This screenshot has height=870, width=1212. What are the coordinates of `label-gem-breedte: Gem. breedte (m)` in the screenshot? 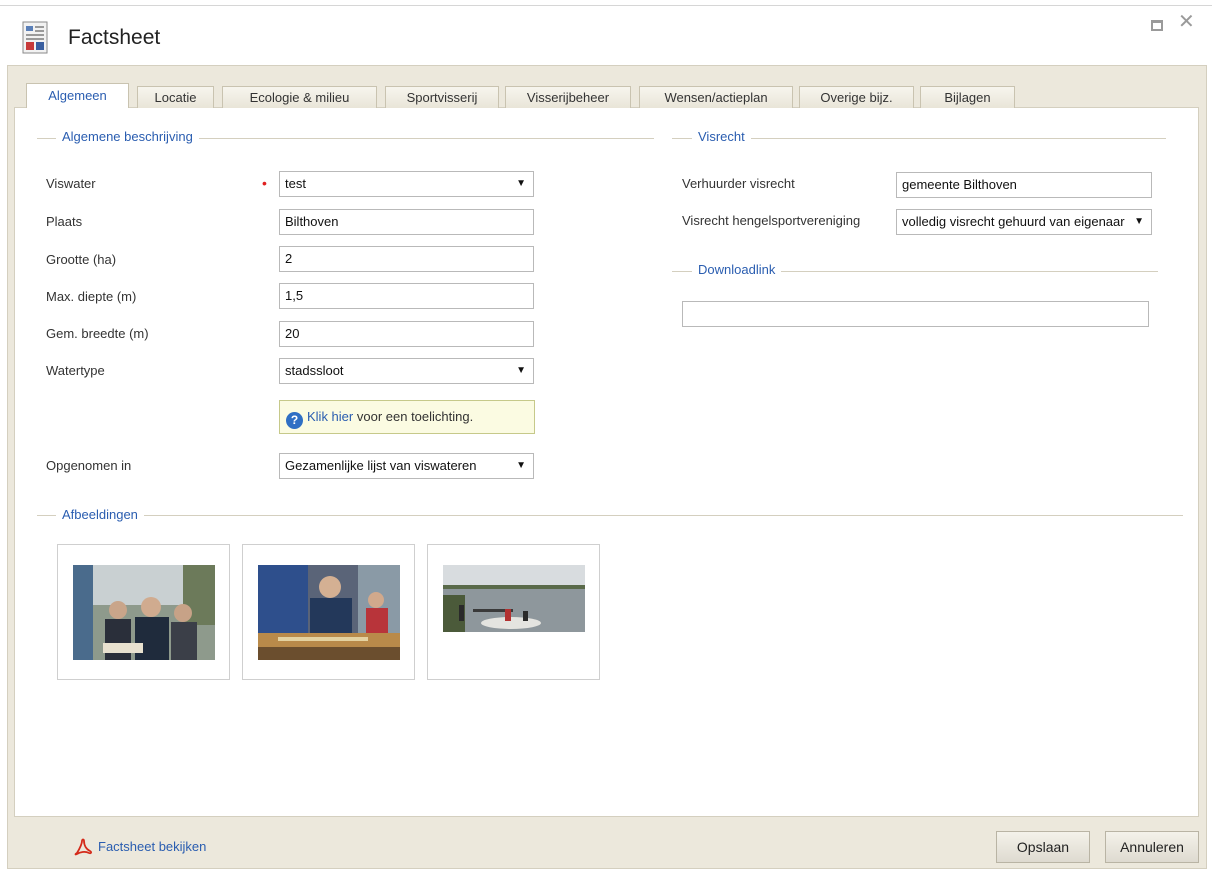 It's located at (97, 333).